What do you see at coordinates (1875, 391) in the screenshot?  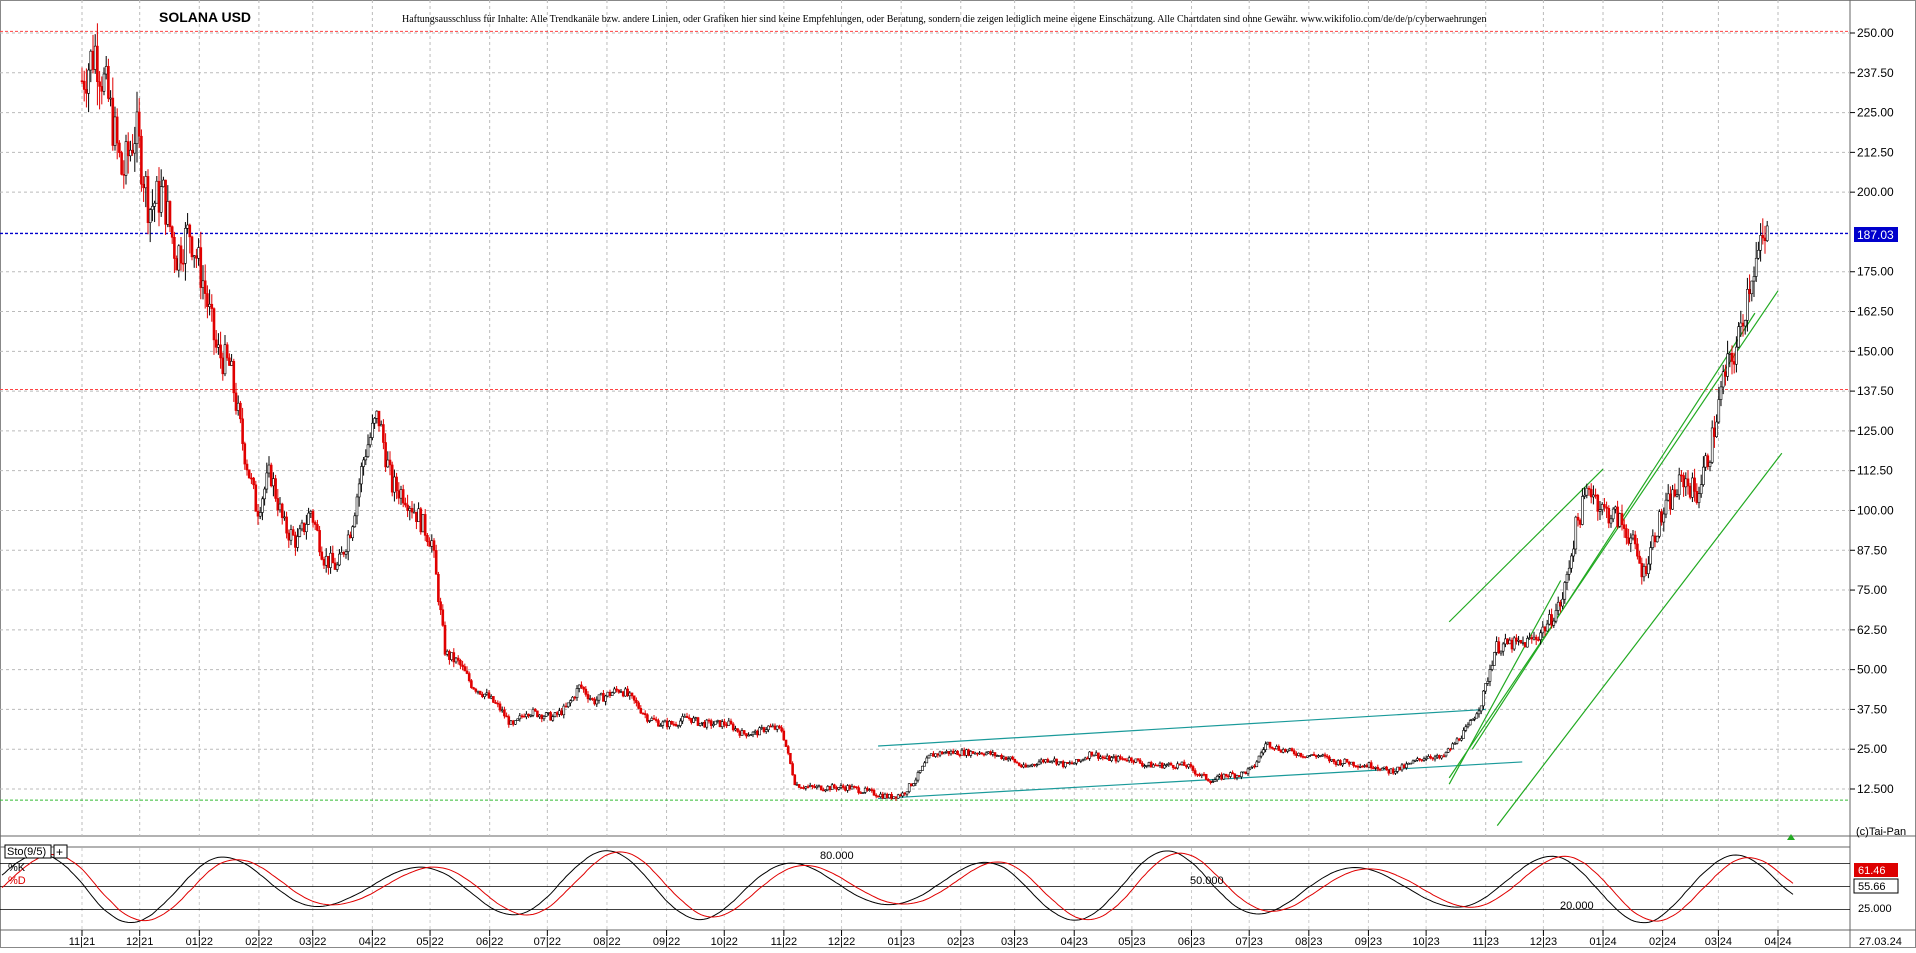 I see `y-tick-label: 137.50` at bounding box center [1875, 391].